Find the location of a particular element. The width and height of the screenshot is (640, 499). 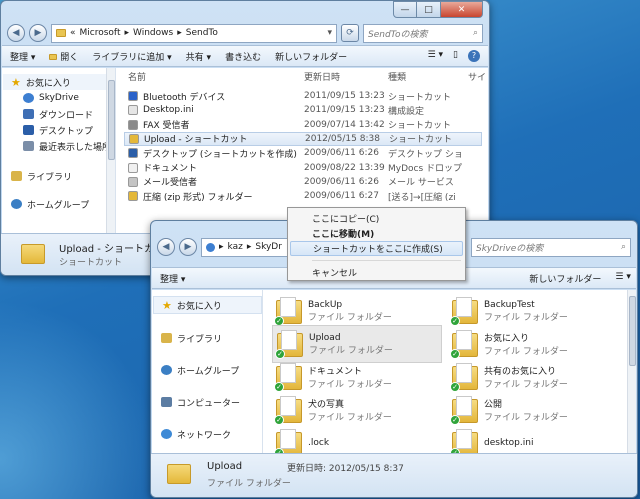

column-label: 種類 is located at coordinates (397, 78).